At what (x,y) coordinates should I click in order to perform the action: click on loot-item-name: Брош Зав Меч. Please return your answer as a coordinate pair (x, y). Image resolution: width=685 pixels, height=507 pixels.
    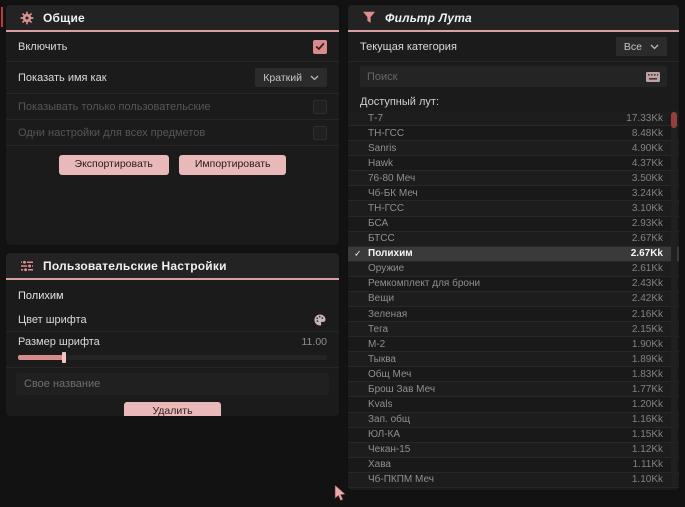
    Looking at the image, I should click on (402, 389).